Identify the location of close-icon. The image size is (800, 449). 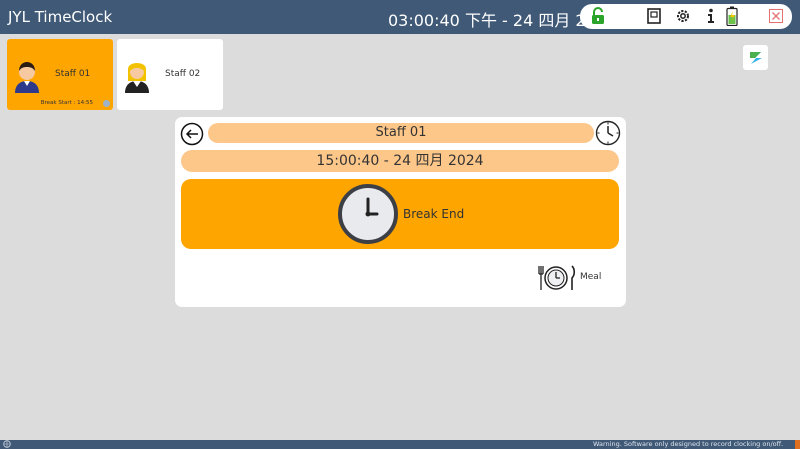
(776, 16).